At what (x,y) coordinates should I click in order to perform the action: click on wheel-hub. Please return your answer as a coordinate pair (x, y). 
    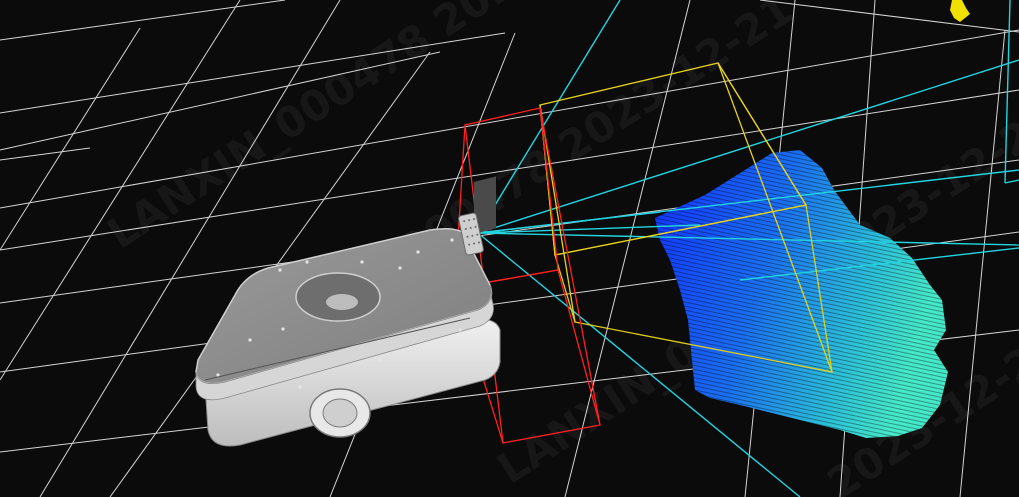
    Looking at the image, I should click on (340, 413).